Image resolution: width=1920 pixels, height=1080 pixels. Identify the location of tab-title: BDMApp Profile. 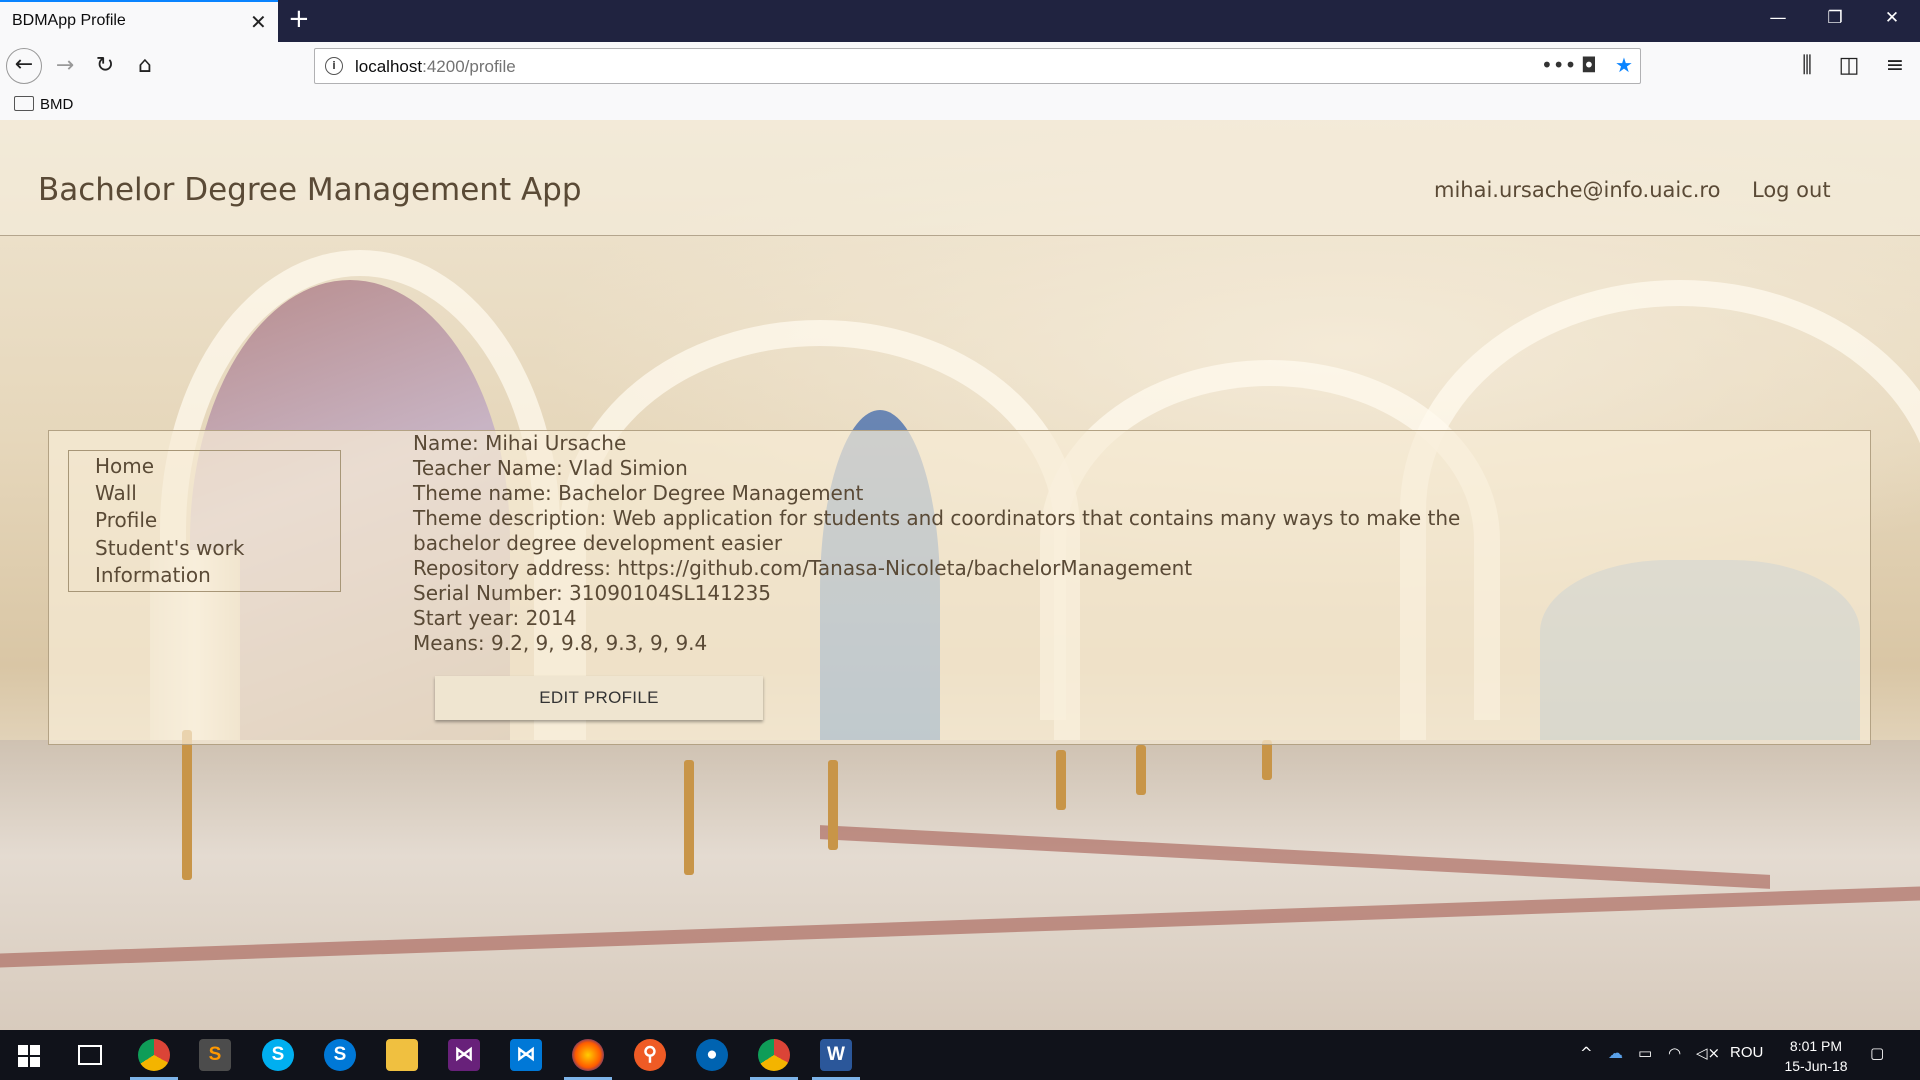
(69, 20).